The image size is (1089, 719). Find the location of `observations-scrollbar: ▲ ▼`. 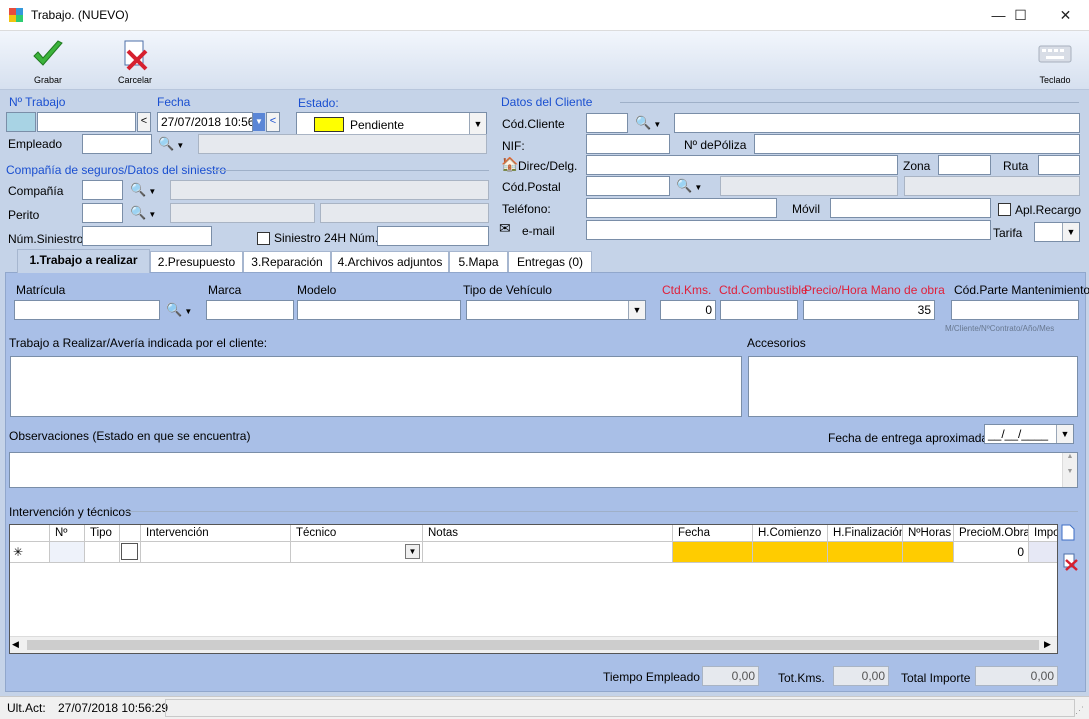

observations-scrollbar: ▲ ▼ is located at coordinates (1069, 470).